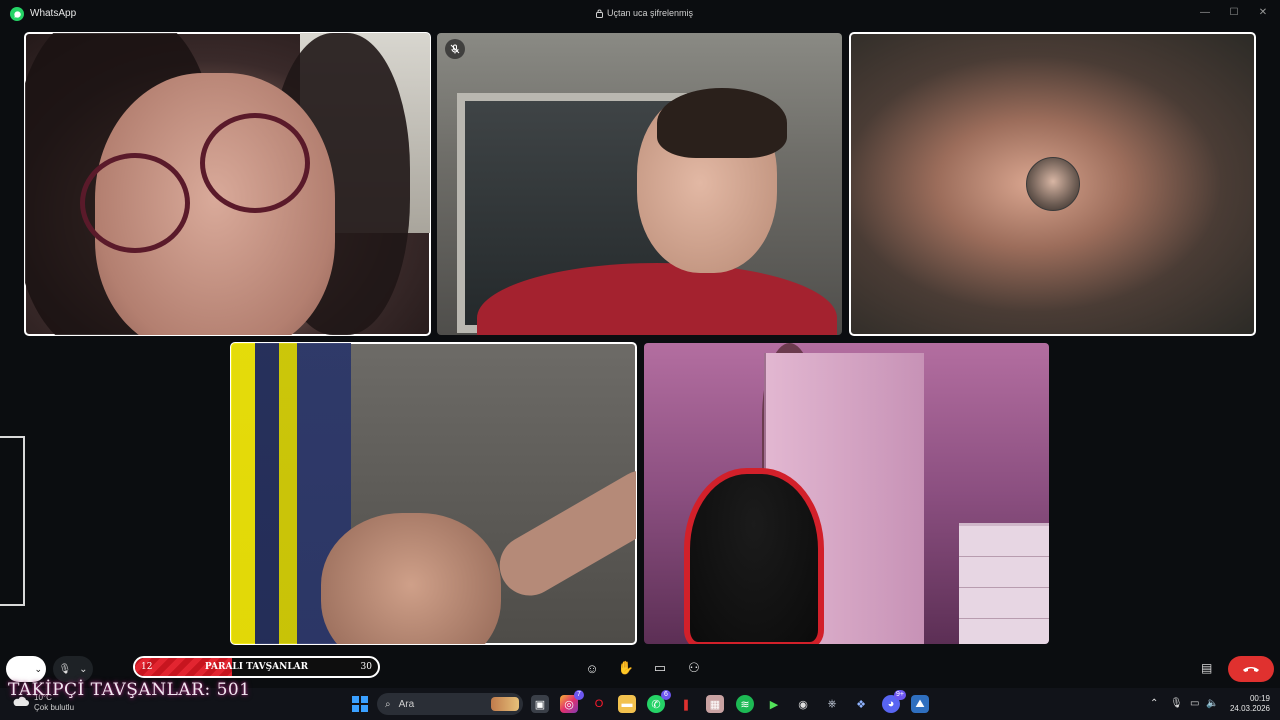  What do you see at coordinates (406, 704) in the screenshot?
I see `search-placeholder: Ara` at bounding box center [406, 704].